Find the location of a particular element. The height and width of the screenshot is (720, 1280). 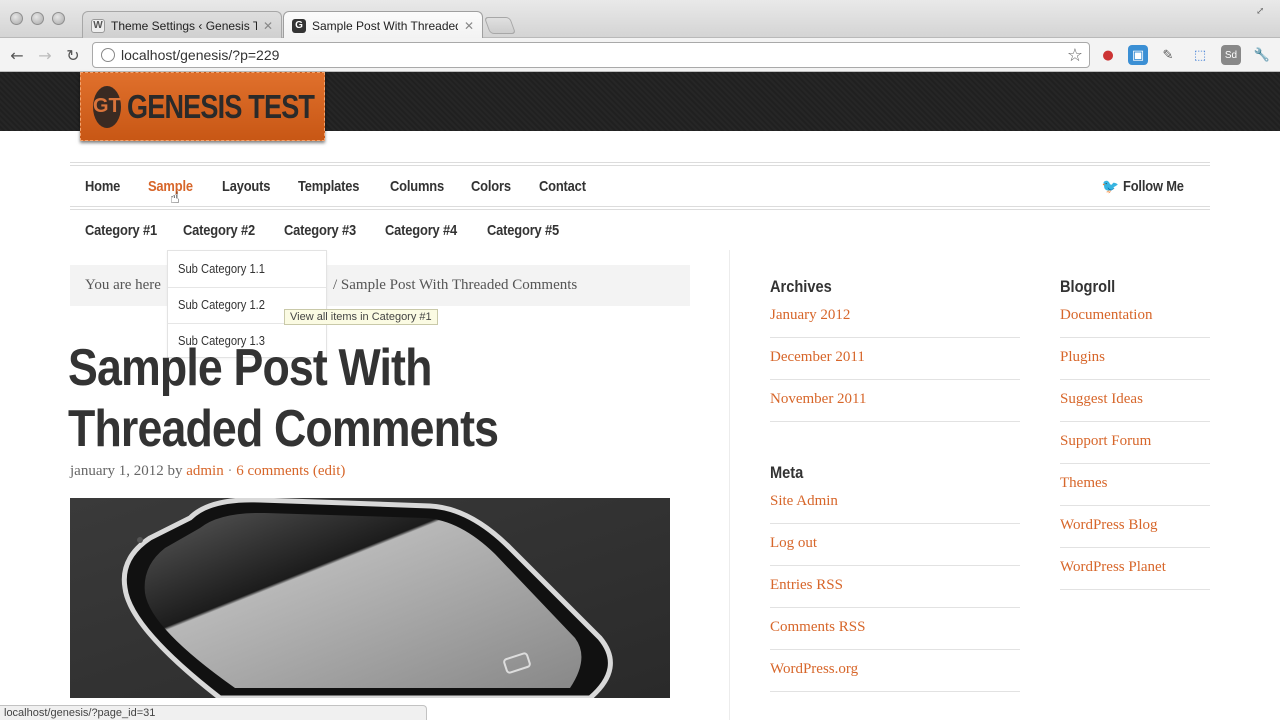

blogroll-link-documentation: Documentation is located at coordinates (1106, 315).